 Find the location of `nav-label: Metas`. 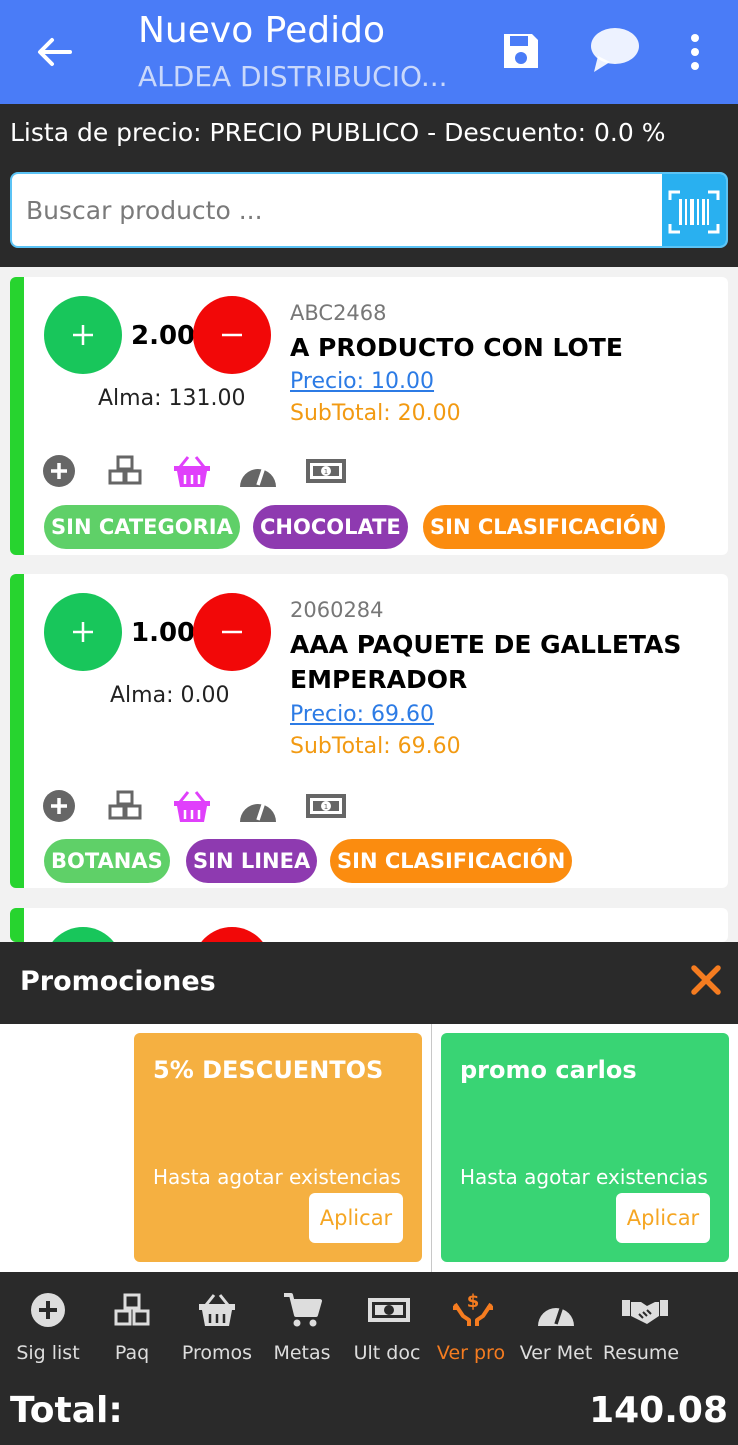

nav-label: Metas is located at coordinates (302, 1353).